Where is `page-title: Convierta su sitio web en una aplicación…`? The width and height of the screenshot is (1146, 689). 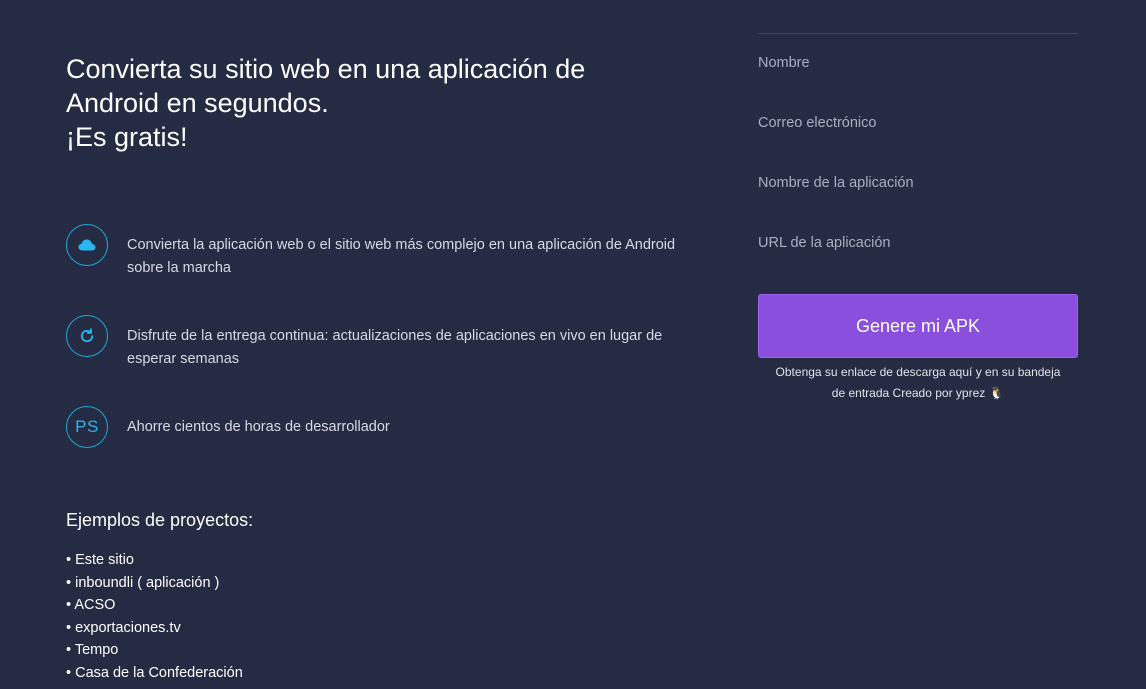
page-title: Convierta su sitio web en una aplicación… is located at coordinates (326, 103).